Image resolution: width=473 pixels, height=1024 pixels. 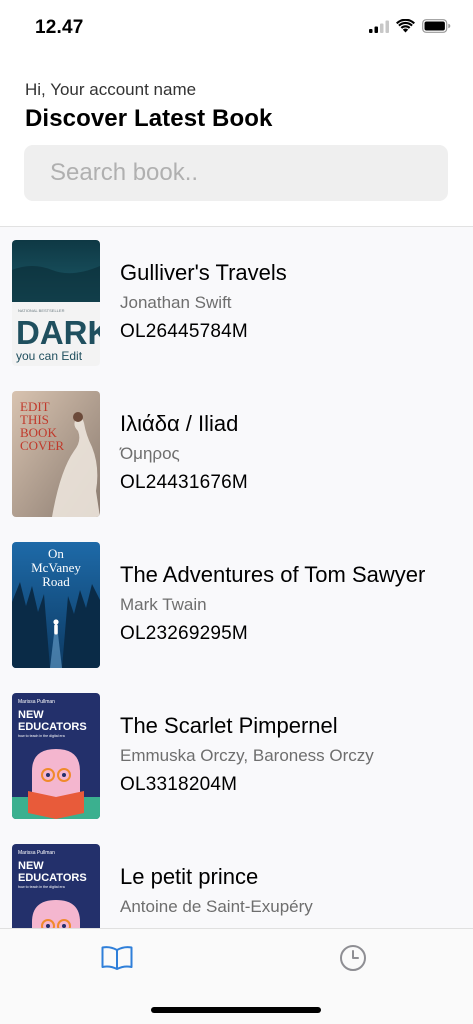 I want to click on book-cover-edit-this-book: EDIT THIS BOOK COVER, so click(x=56, y=454).